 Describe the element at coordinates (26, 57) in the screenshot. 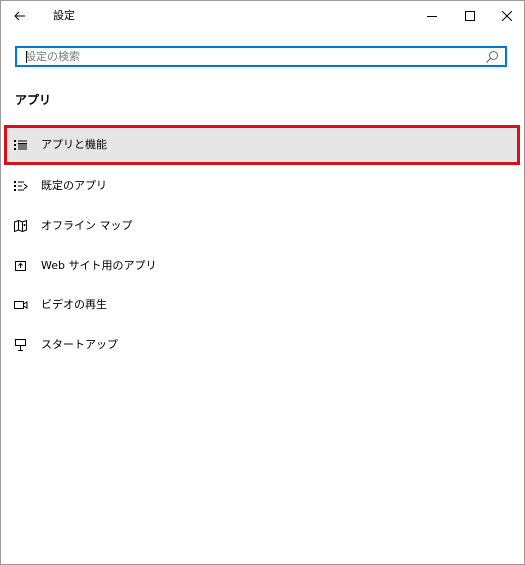

I see `text-caret` at that location.